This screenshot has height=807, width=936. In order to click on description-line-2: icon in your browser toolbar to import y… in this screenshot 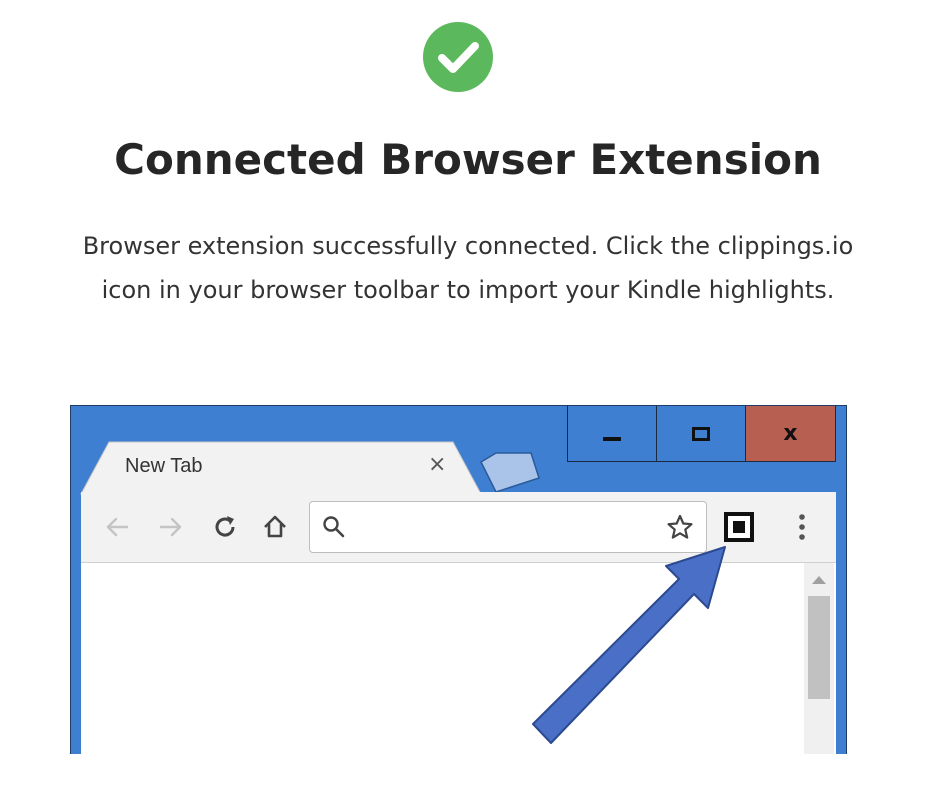, I will do `click(468, 290)`.